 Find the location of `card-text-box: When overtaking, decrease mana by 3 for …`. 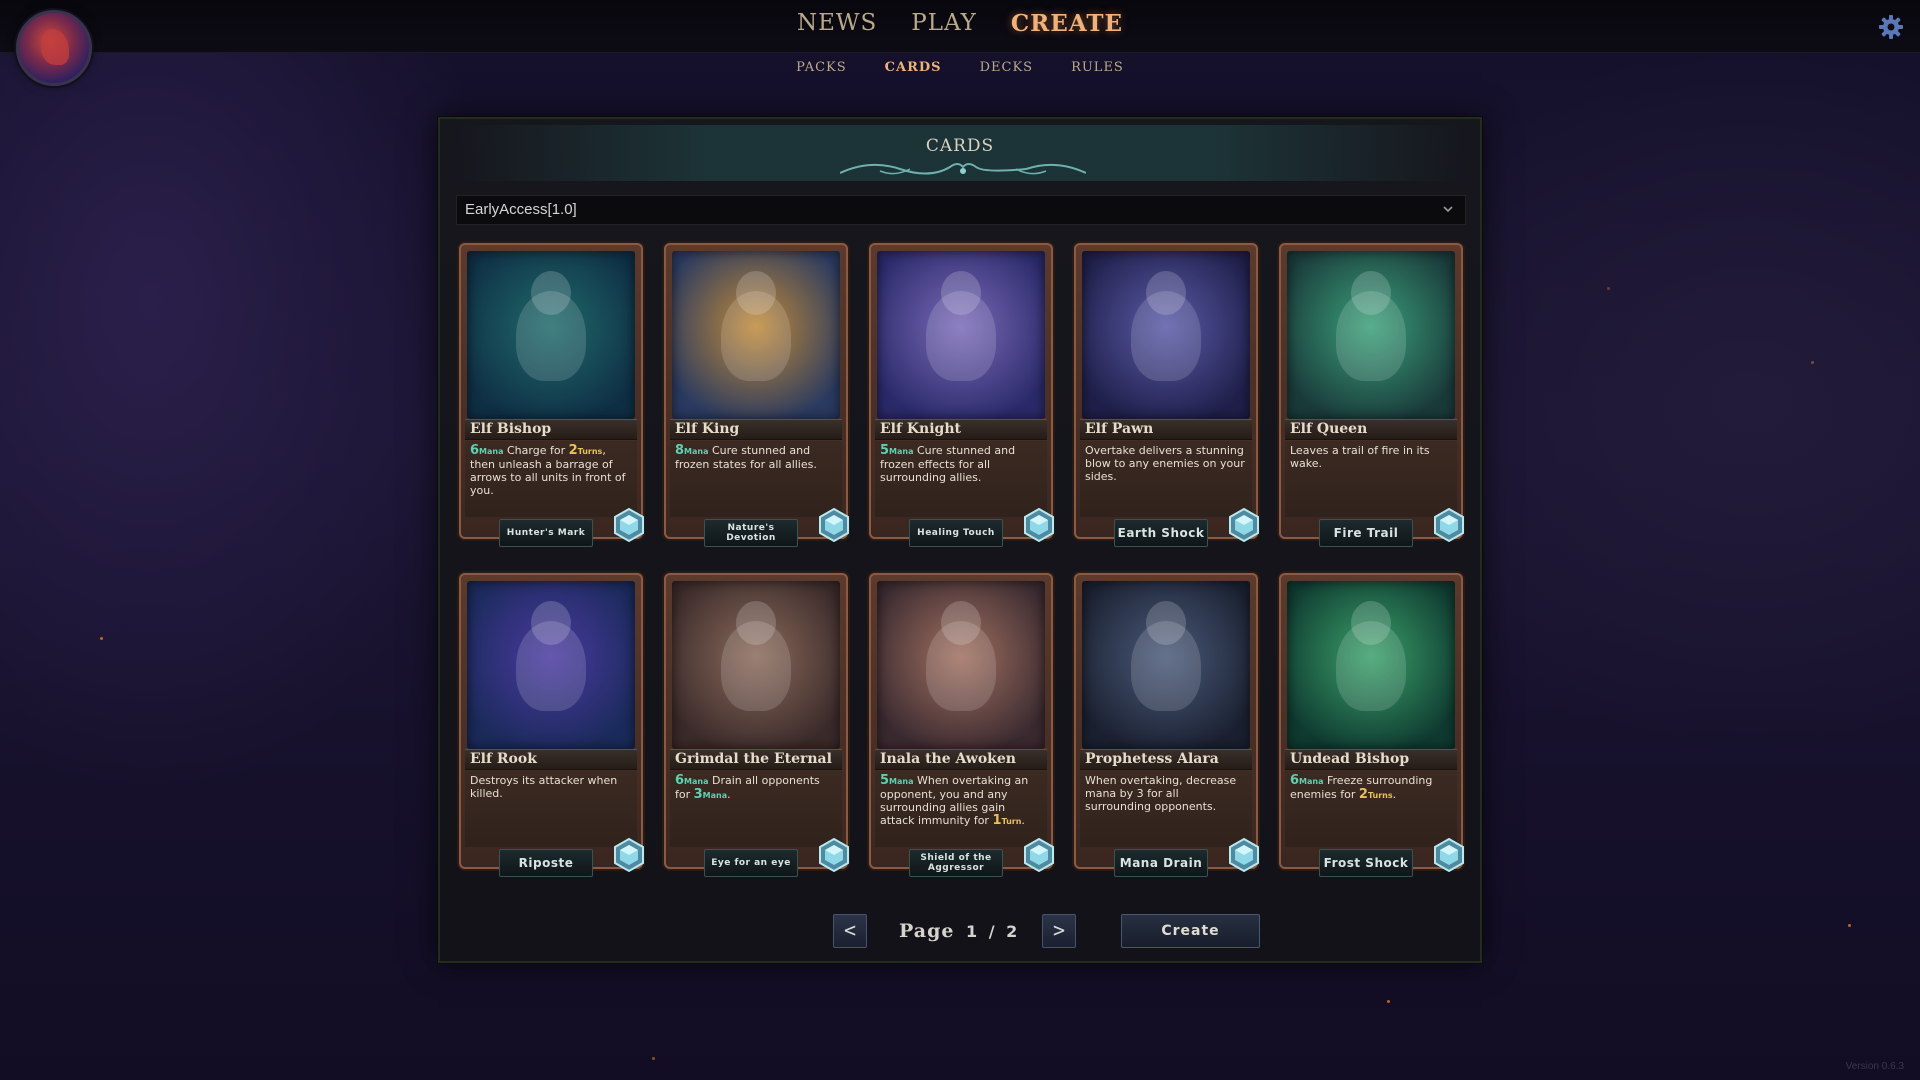

card-text-box: When overtaking, decrease mana by 3 for … is located at coordinates (1166, 809).